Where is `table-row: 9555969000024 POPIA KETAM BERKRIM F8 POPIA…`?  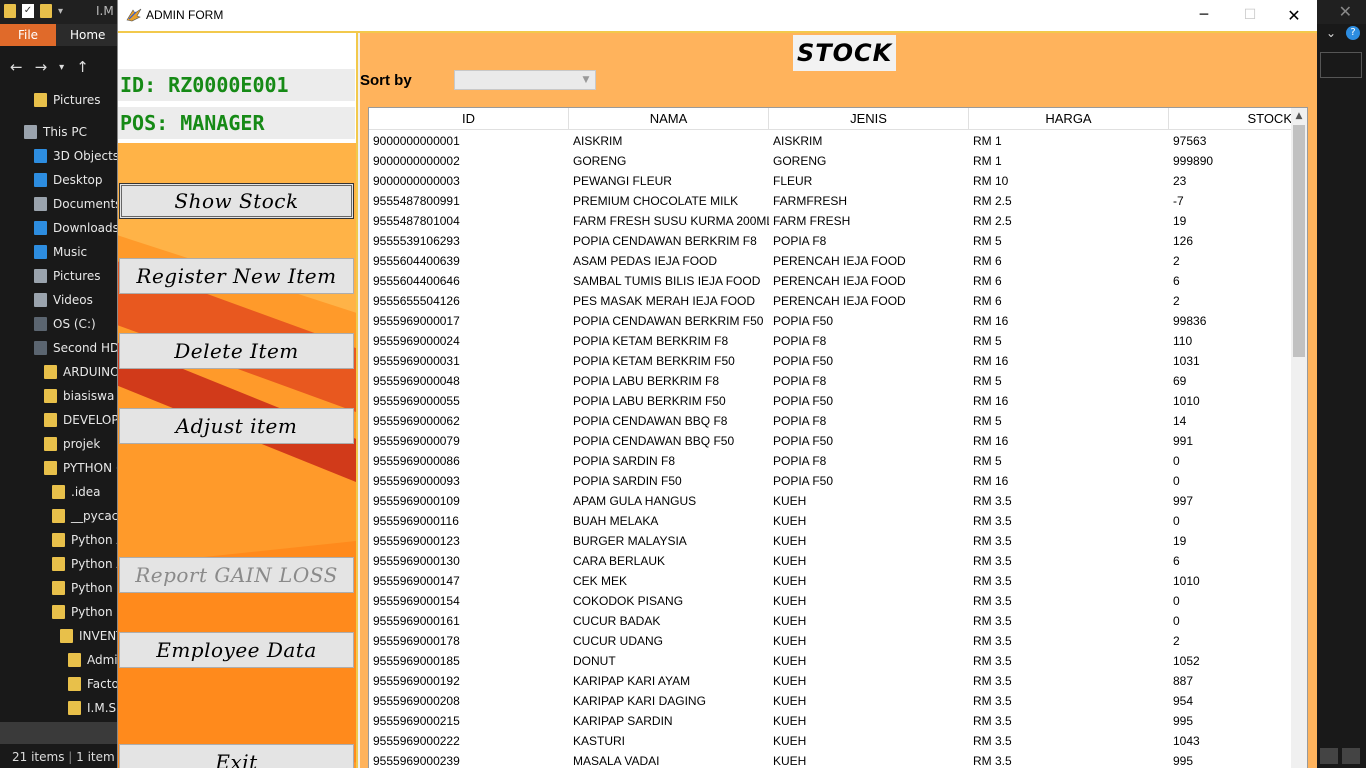
table-row: 9555969000024 POPIA KETAM BERKRIM F8 POPIA… is located at coordinates (834, 341).